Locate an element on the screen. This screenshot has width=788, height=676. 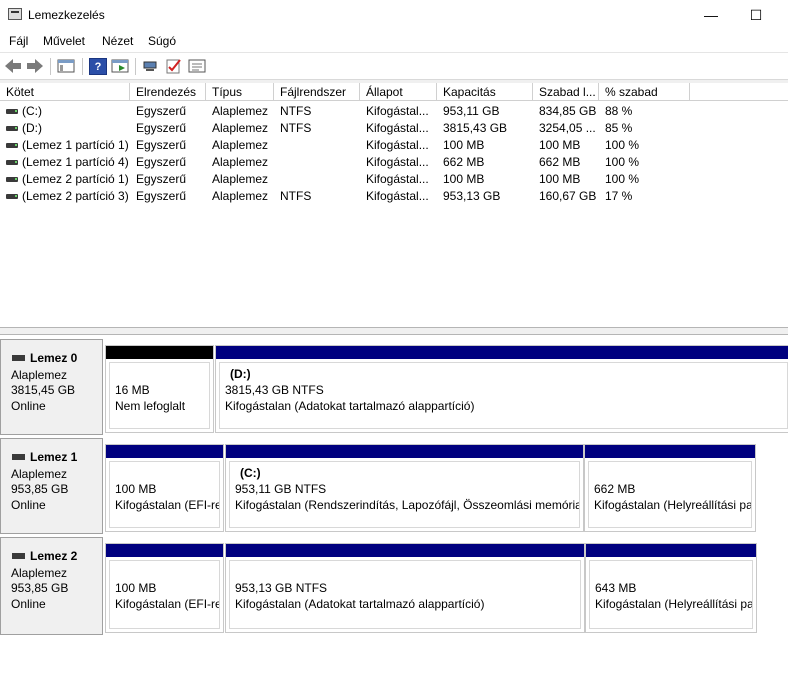
pane-splitter is located at coordinates (394, 331).